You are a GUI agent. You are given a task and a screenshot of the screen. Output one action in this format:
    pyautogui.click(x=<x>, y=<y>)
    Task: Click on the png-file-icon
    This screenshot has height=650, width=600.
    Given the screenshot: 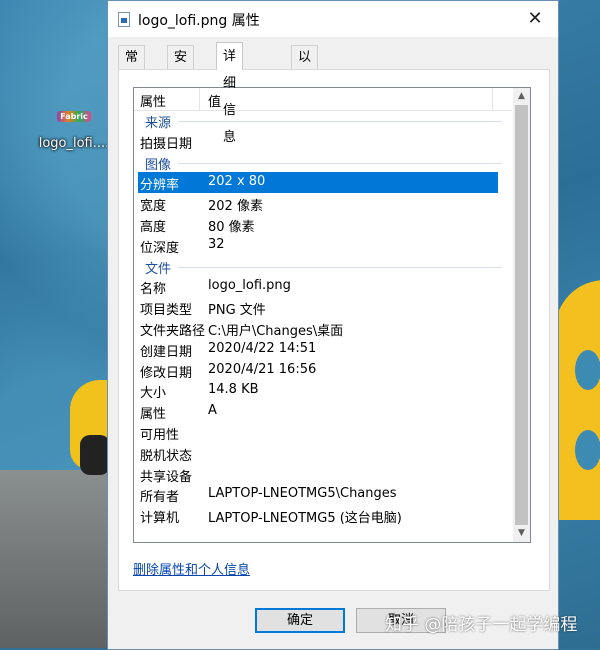 What is the action you would take?
    pyautogui.click(x=124, y=19)
    